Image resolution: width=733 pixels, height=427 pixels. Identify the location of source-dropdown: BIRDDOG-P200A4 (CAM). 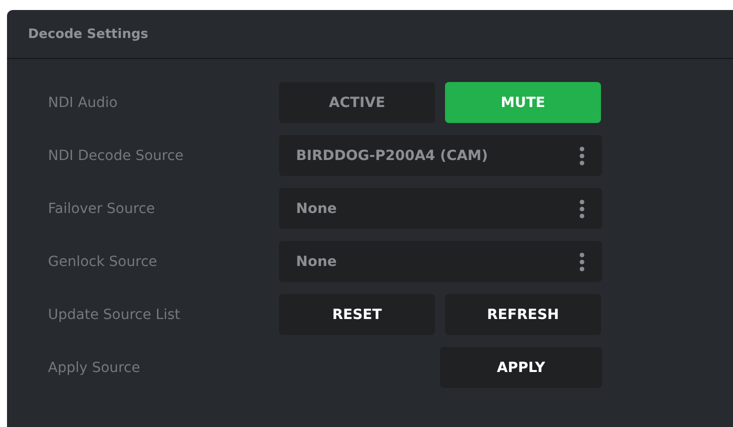
(440, 155).